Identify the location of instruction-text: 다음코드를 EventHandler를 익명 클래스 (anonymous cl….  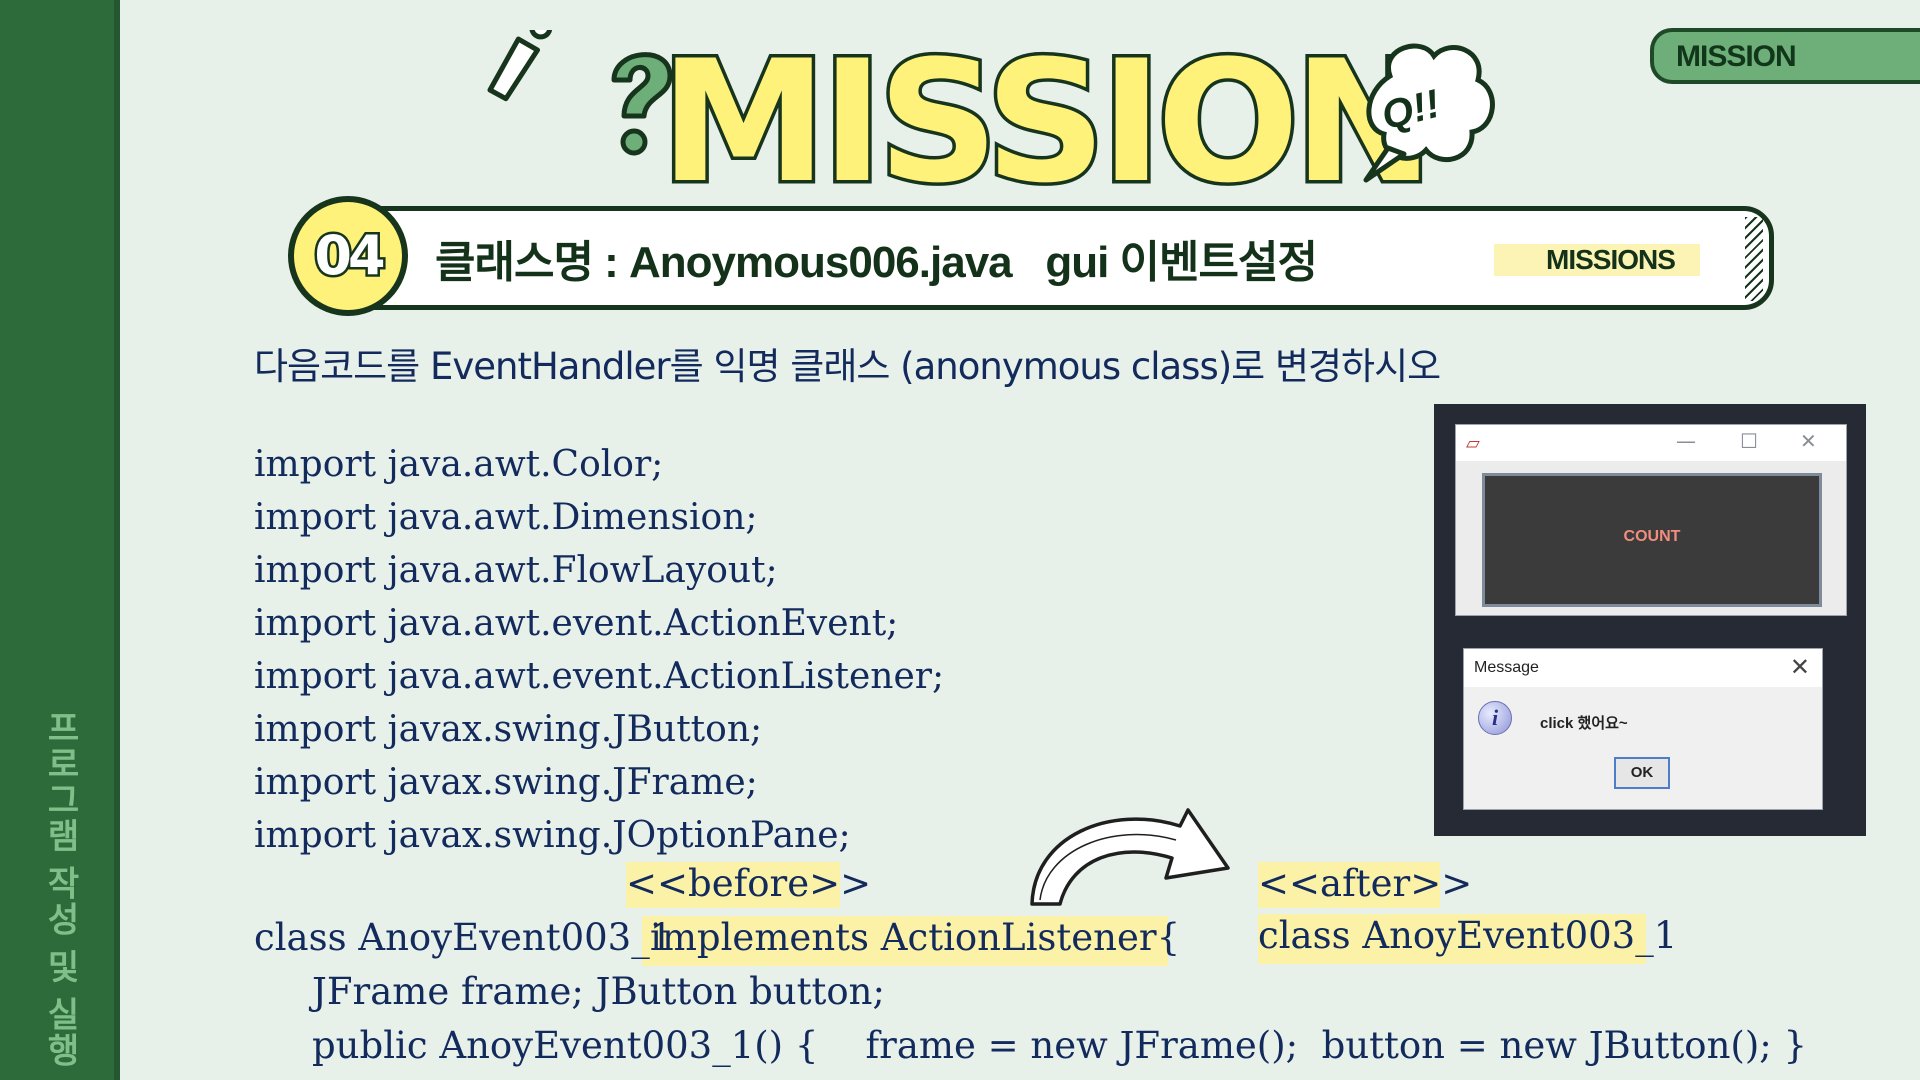
(847, 366).